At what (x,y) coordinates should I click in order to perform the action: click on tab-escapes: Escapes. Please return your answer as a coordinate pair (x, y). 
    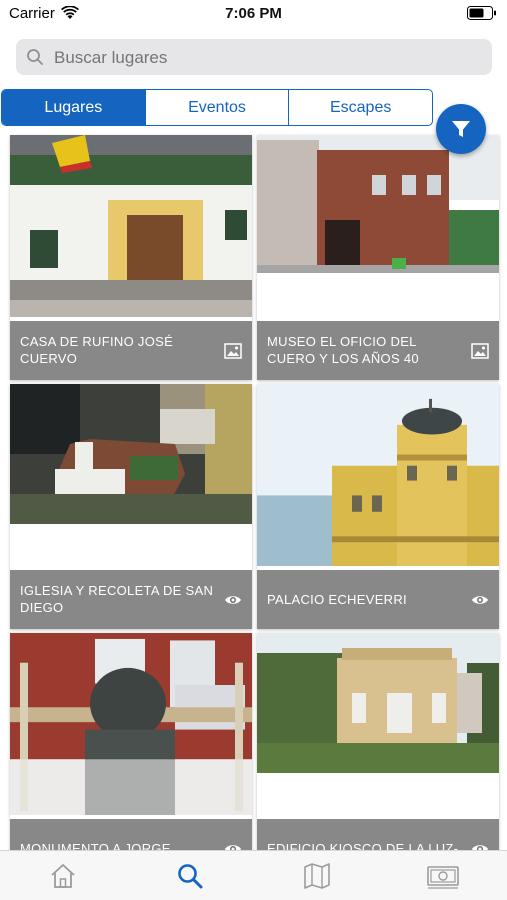
    Looking at the image, I should click on (360, 107).